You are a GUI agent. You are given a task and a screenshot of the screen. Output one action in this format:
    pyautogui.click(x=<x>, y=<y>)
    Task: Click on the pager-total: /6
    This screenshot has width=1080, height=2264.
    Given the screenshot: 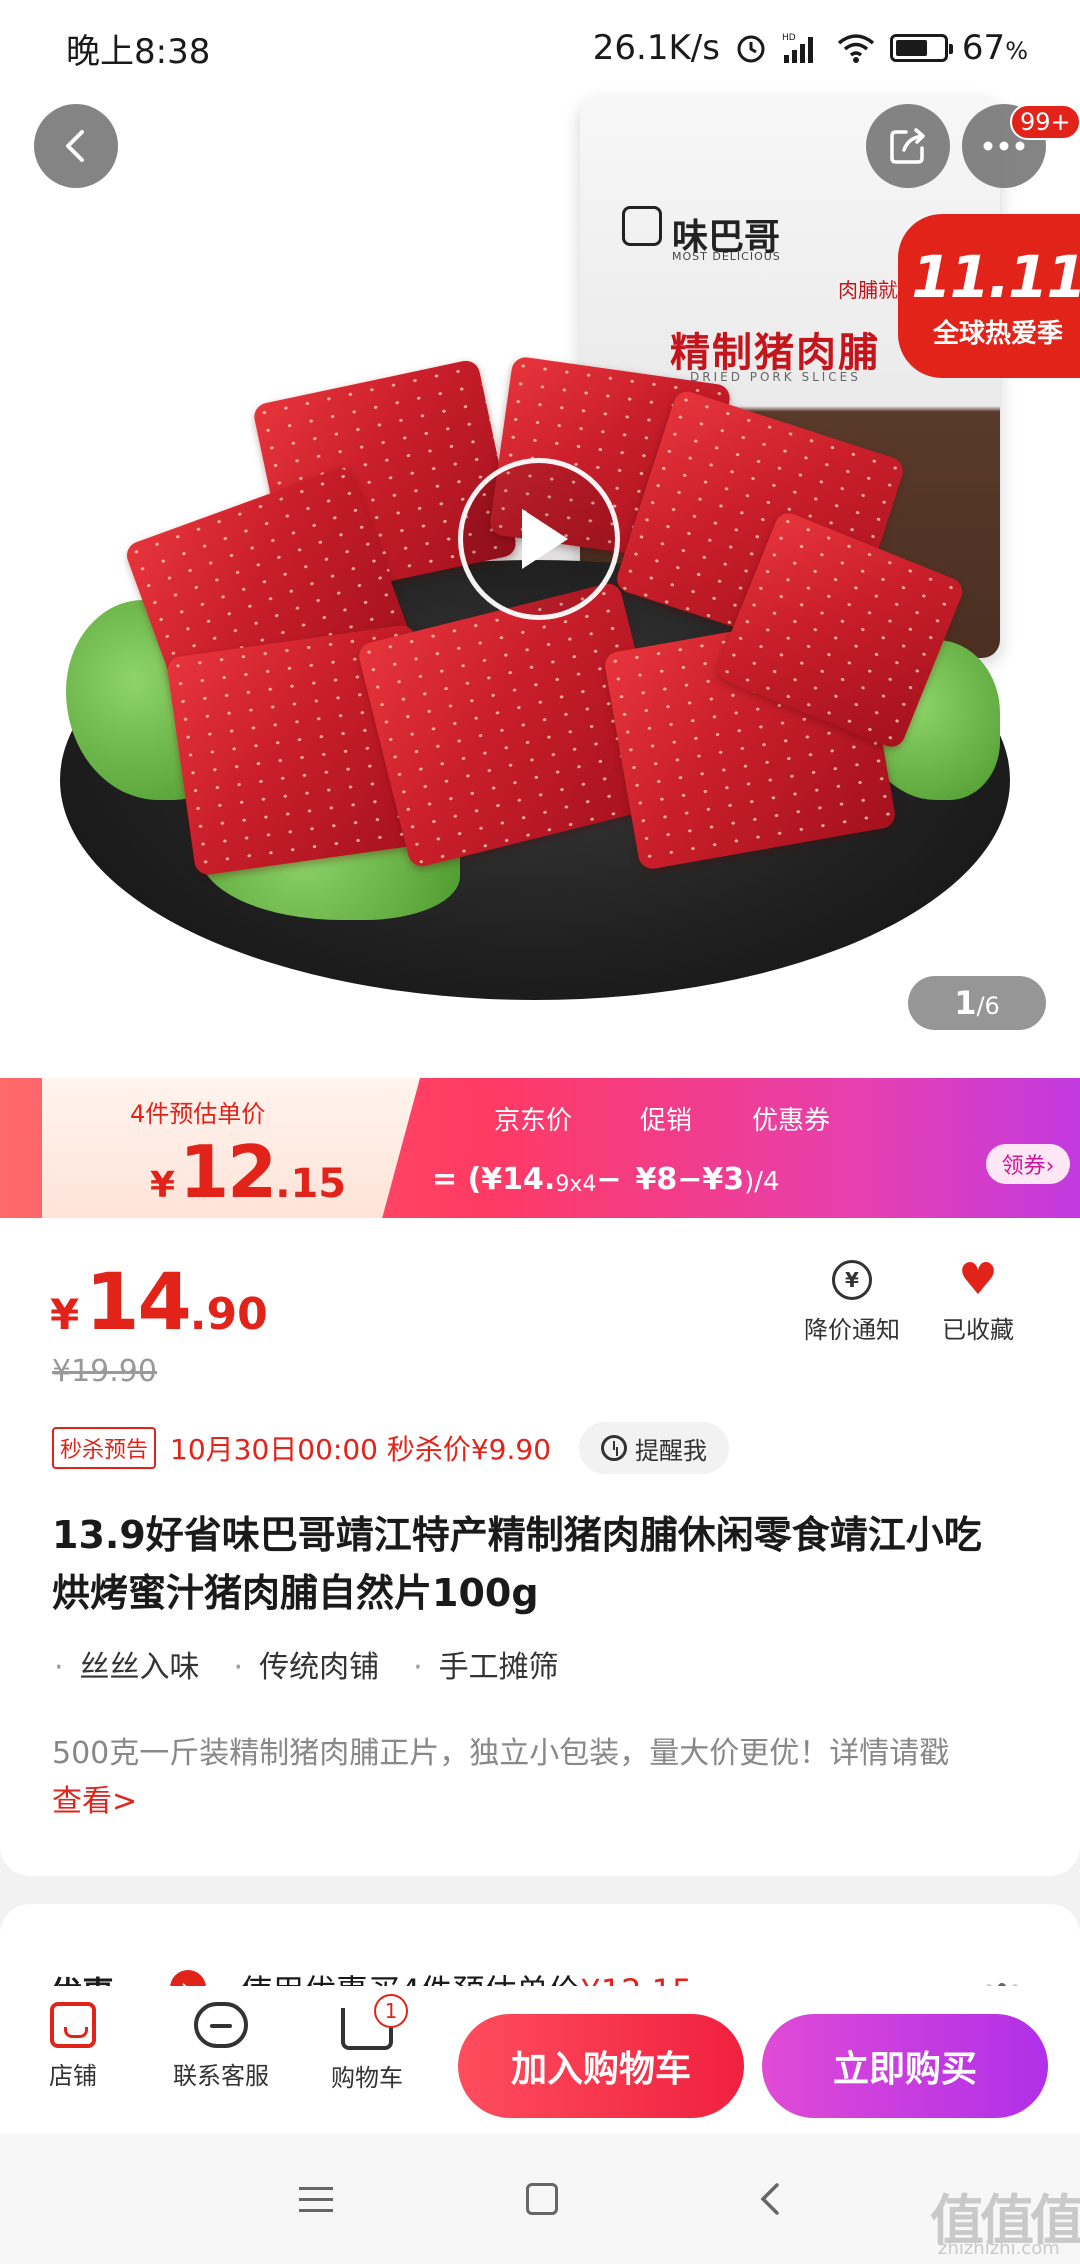 What is the action you would take?
    pyautogui.click(x=988, y=1006)
    